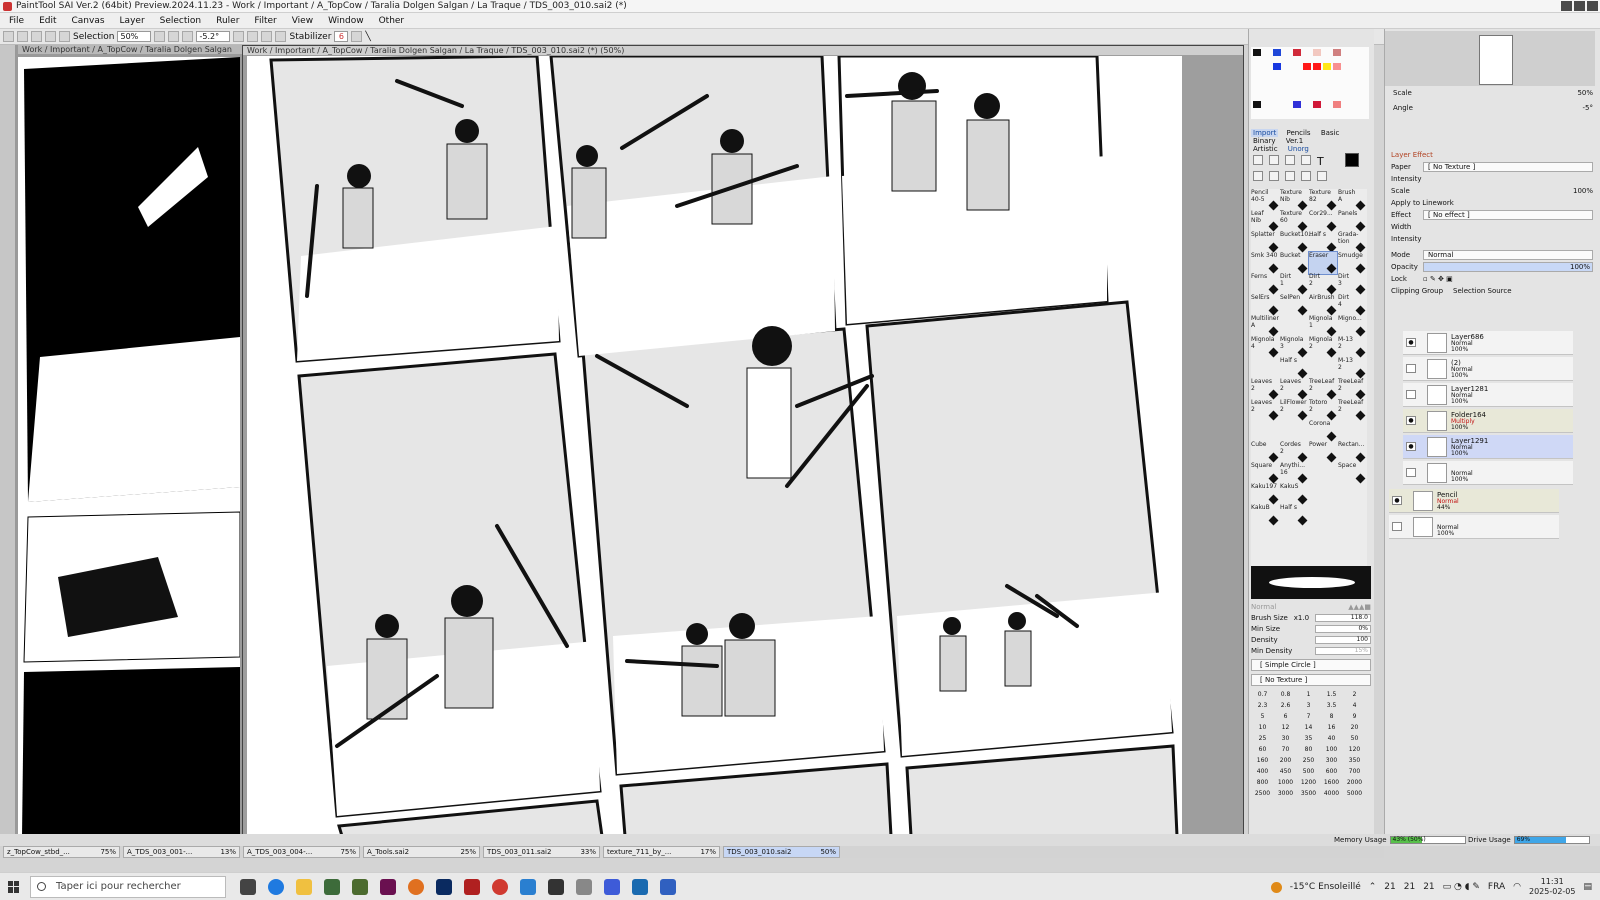 The width and height of the screenshot is (1600, 900). I want to click on move-icon, so click(1258, 176).